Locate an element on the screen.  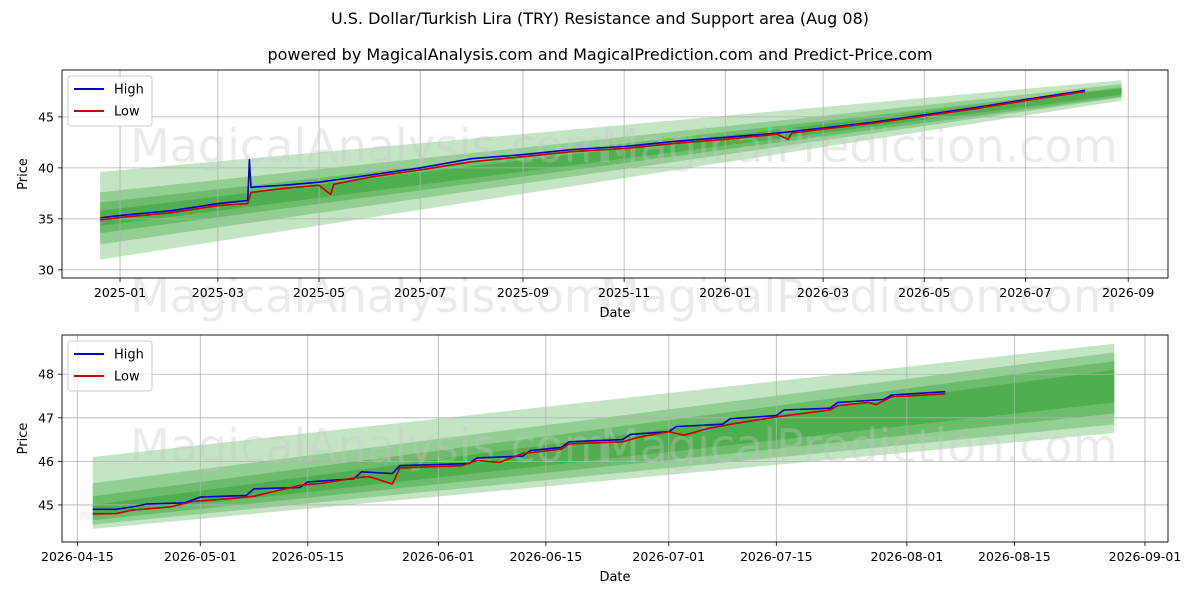
x-tick-label: 2026-05-01 is located at coordinates (200, 556).